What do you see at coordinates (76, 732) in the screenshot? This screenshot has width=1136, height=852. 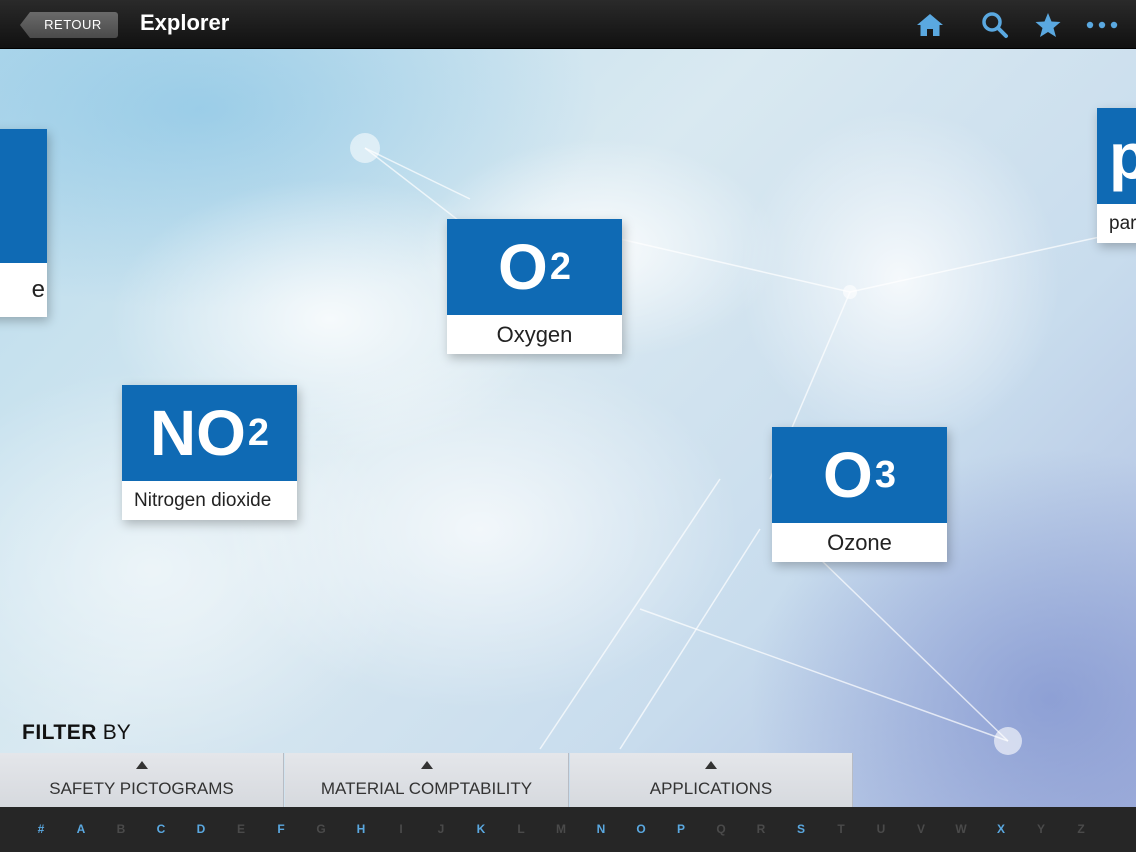 I see `filter-title: FILTER BY` at bounding box center [76, 732].